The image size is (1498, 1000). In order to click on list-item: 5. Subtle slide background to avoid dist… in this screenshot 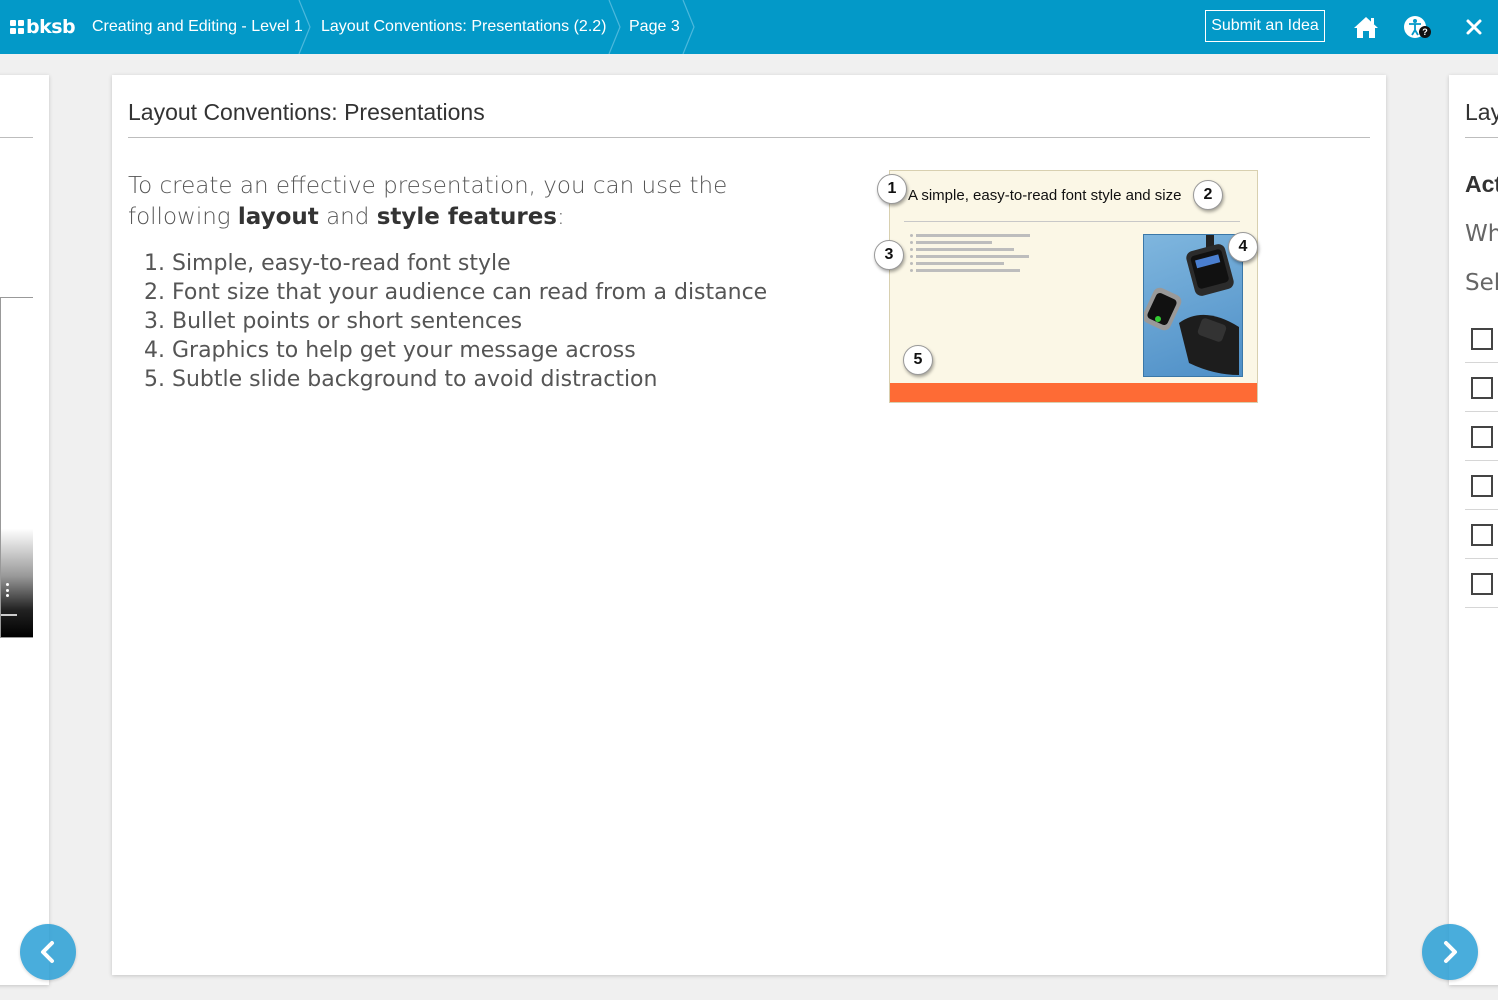, I will do `click(401, 379)`.